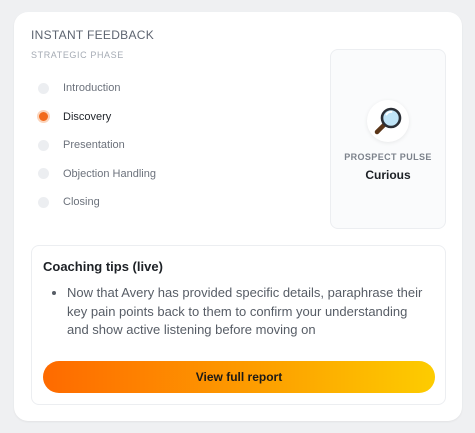 The height and width of the screenshot is (433, 475). Describe the element at coordinates (171, 202) in the screenshot. I see `phase-item-closing: Closing` at that location.